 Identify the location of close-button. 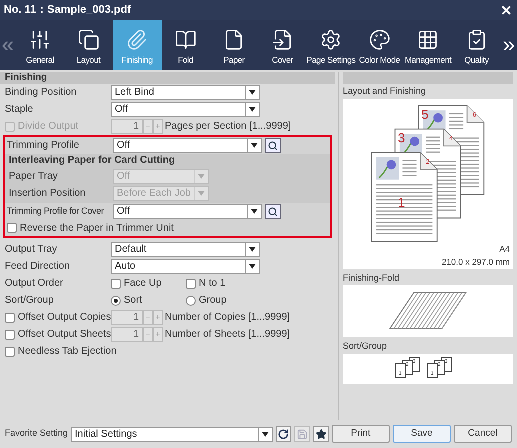
(506, 10).